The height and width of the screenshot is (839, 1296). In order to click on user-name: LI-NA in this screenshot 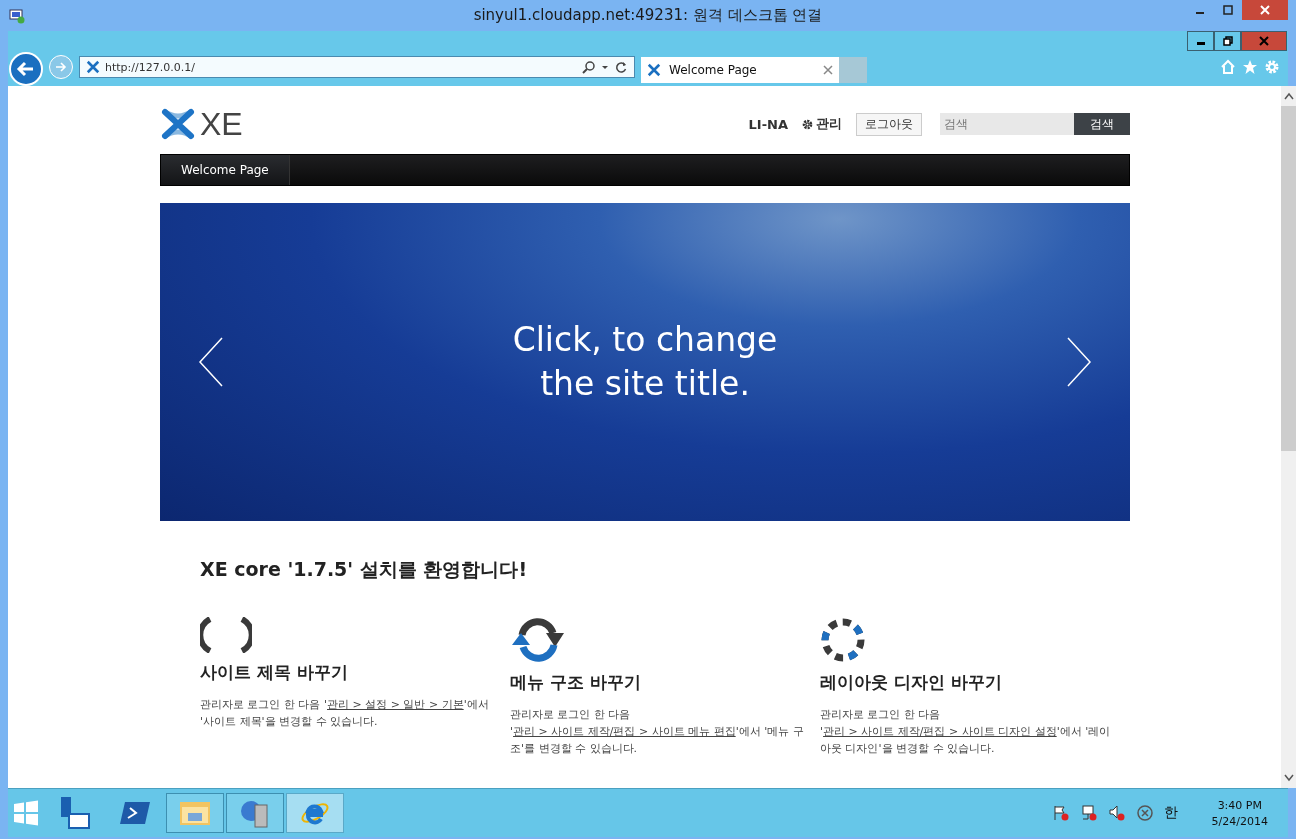, I will do `click(768, 124)`.